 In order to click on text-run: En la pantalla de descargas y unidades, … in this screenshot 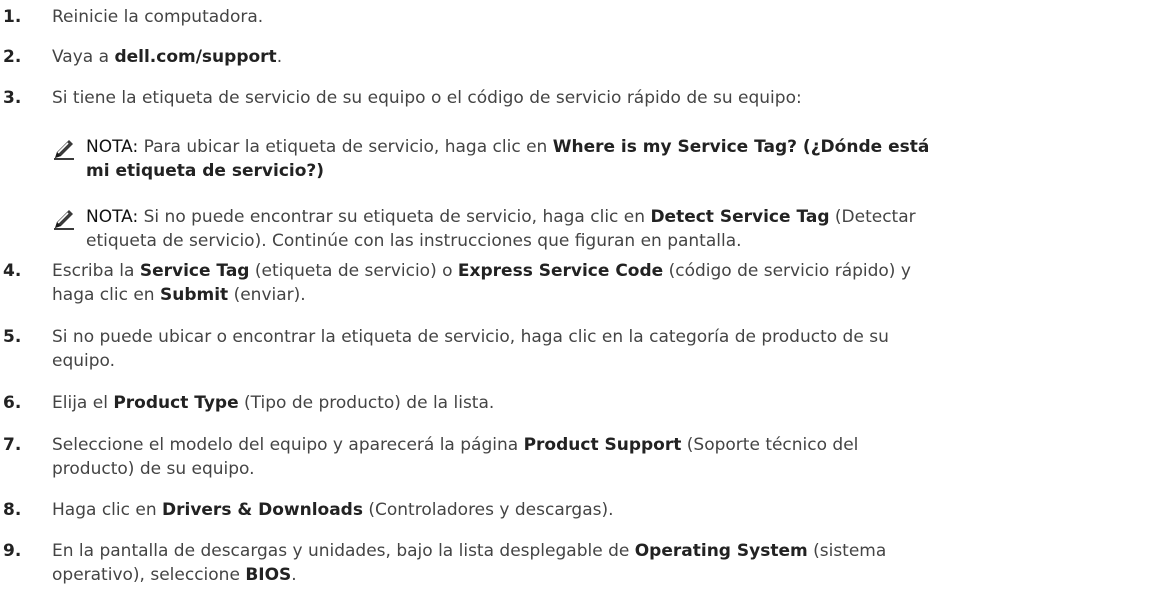, I will do `click(343, 551)`.